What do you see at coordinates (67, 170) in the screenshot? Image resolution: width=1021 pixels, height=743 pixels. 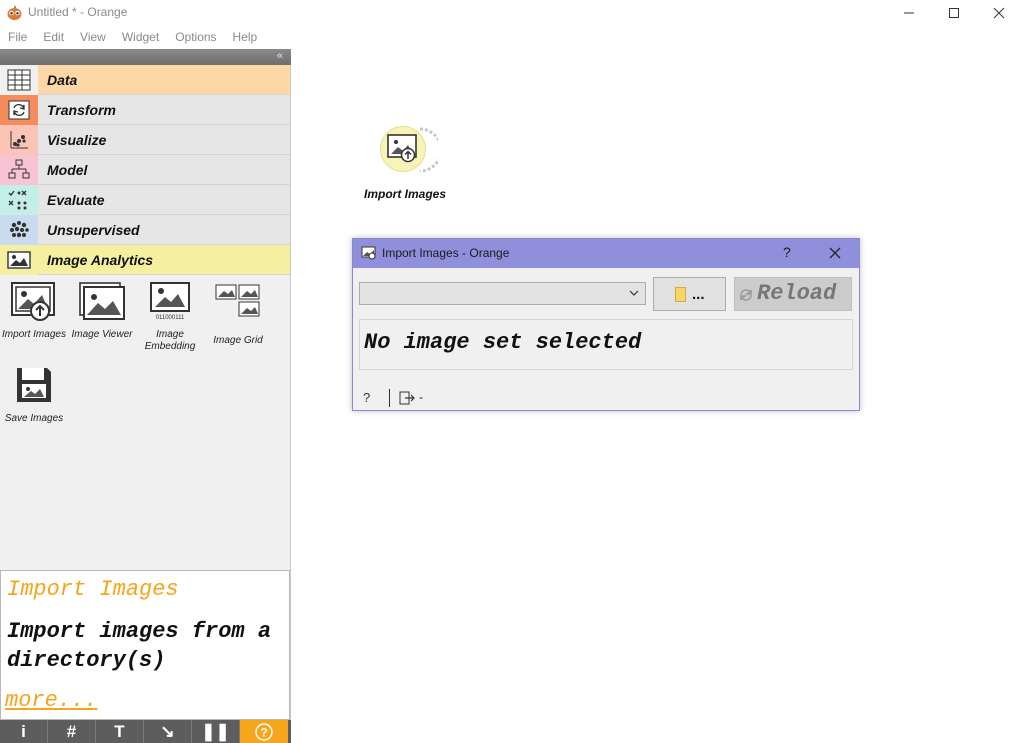 I see `category-label: Model` at bounding box center [67, 170].